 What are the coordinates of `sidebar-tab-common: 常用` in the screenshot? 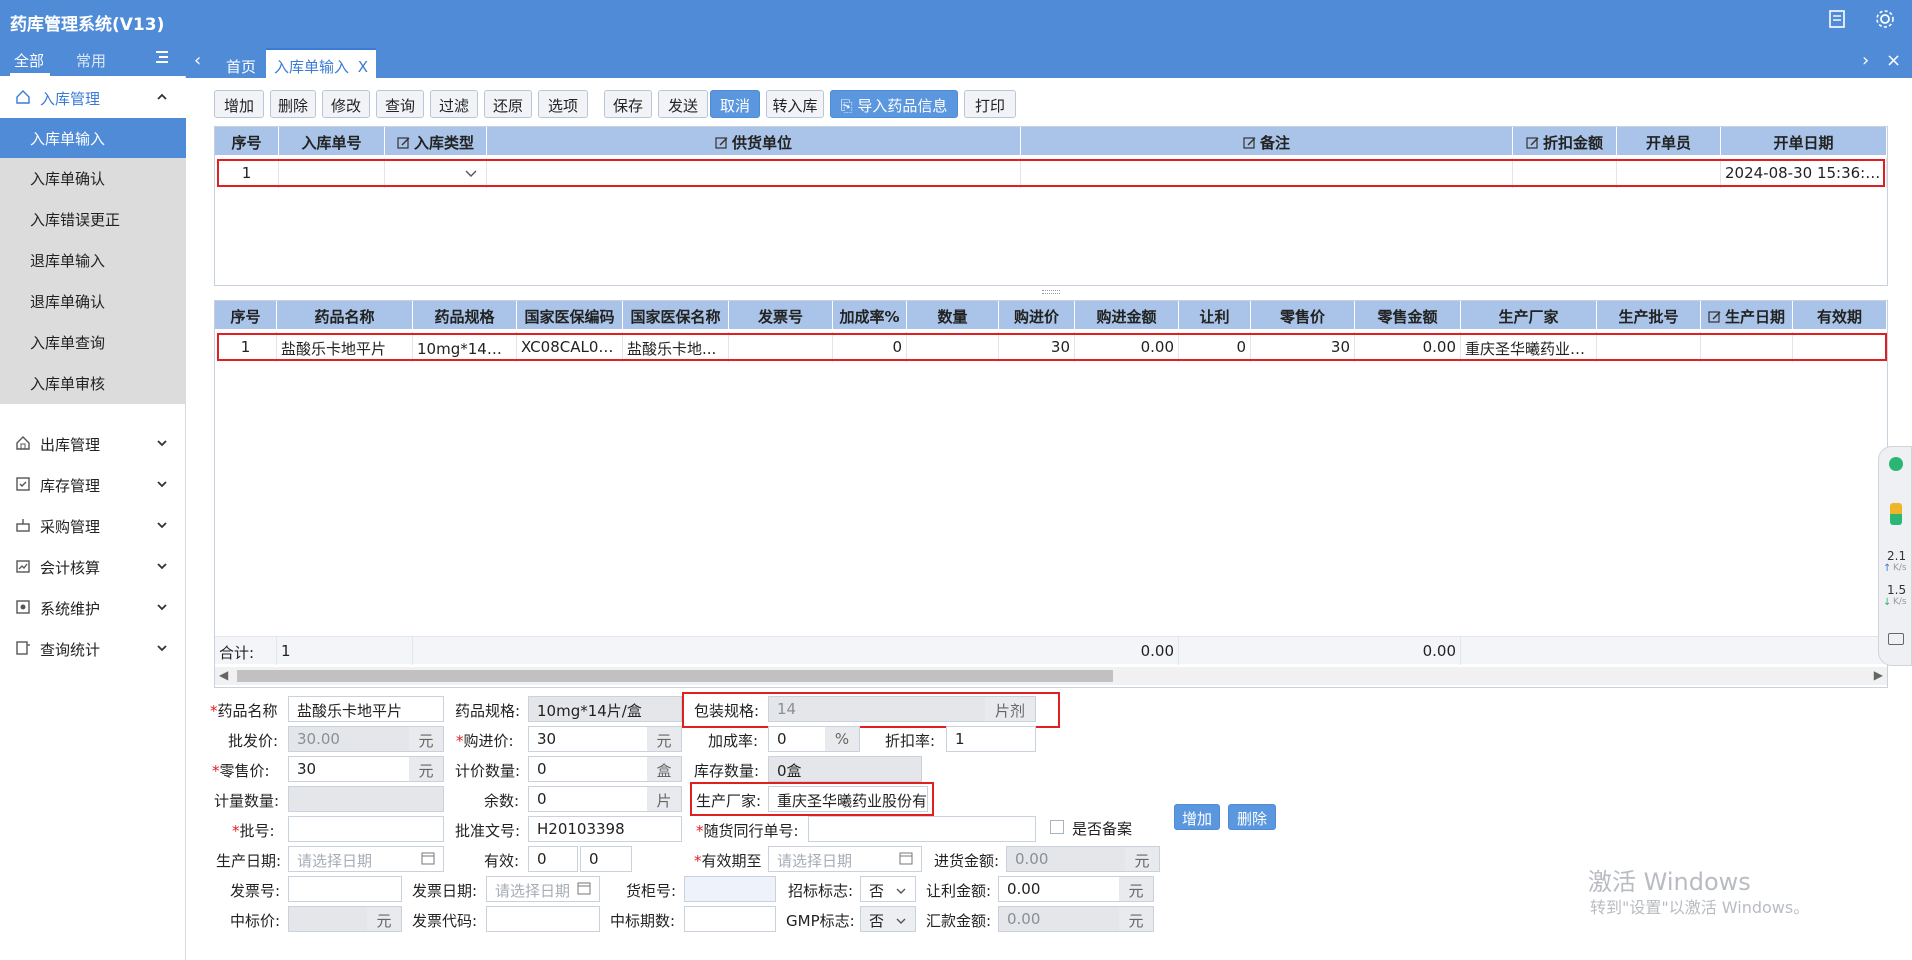 It's located at (91, 60).